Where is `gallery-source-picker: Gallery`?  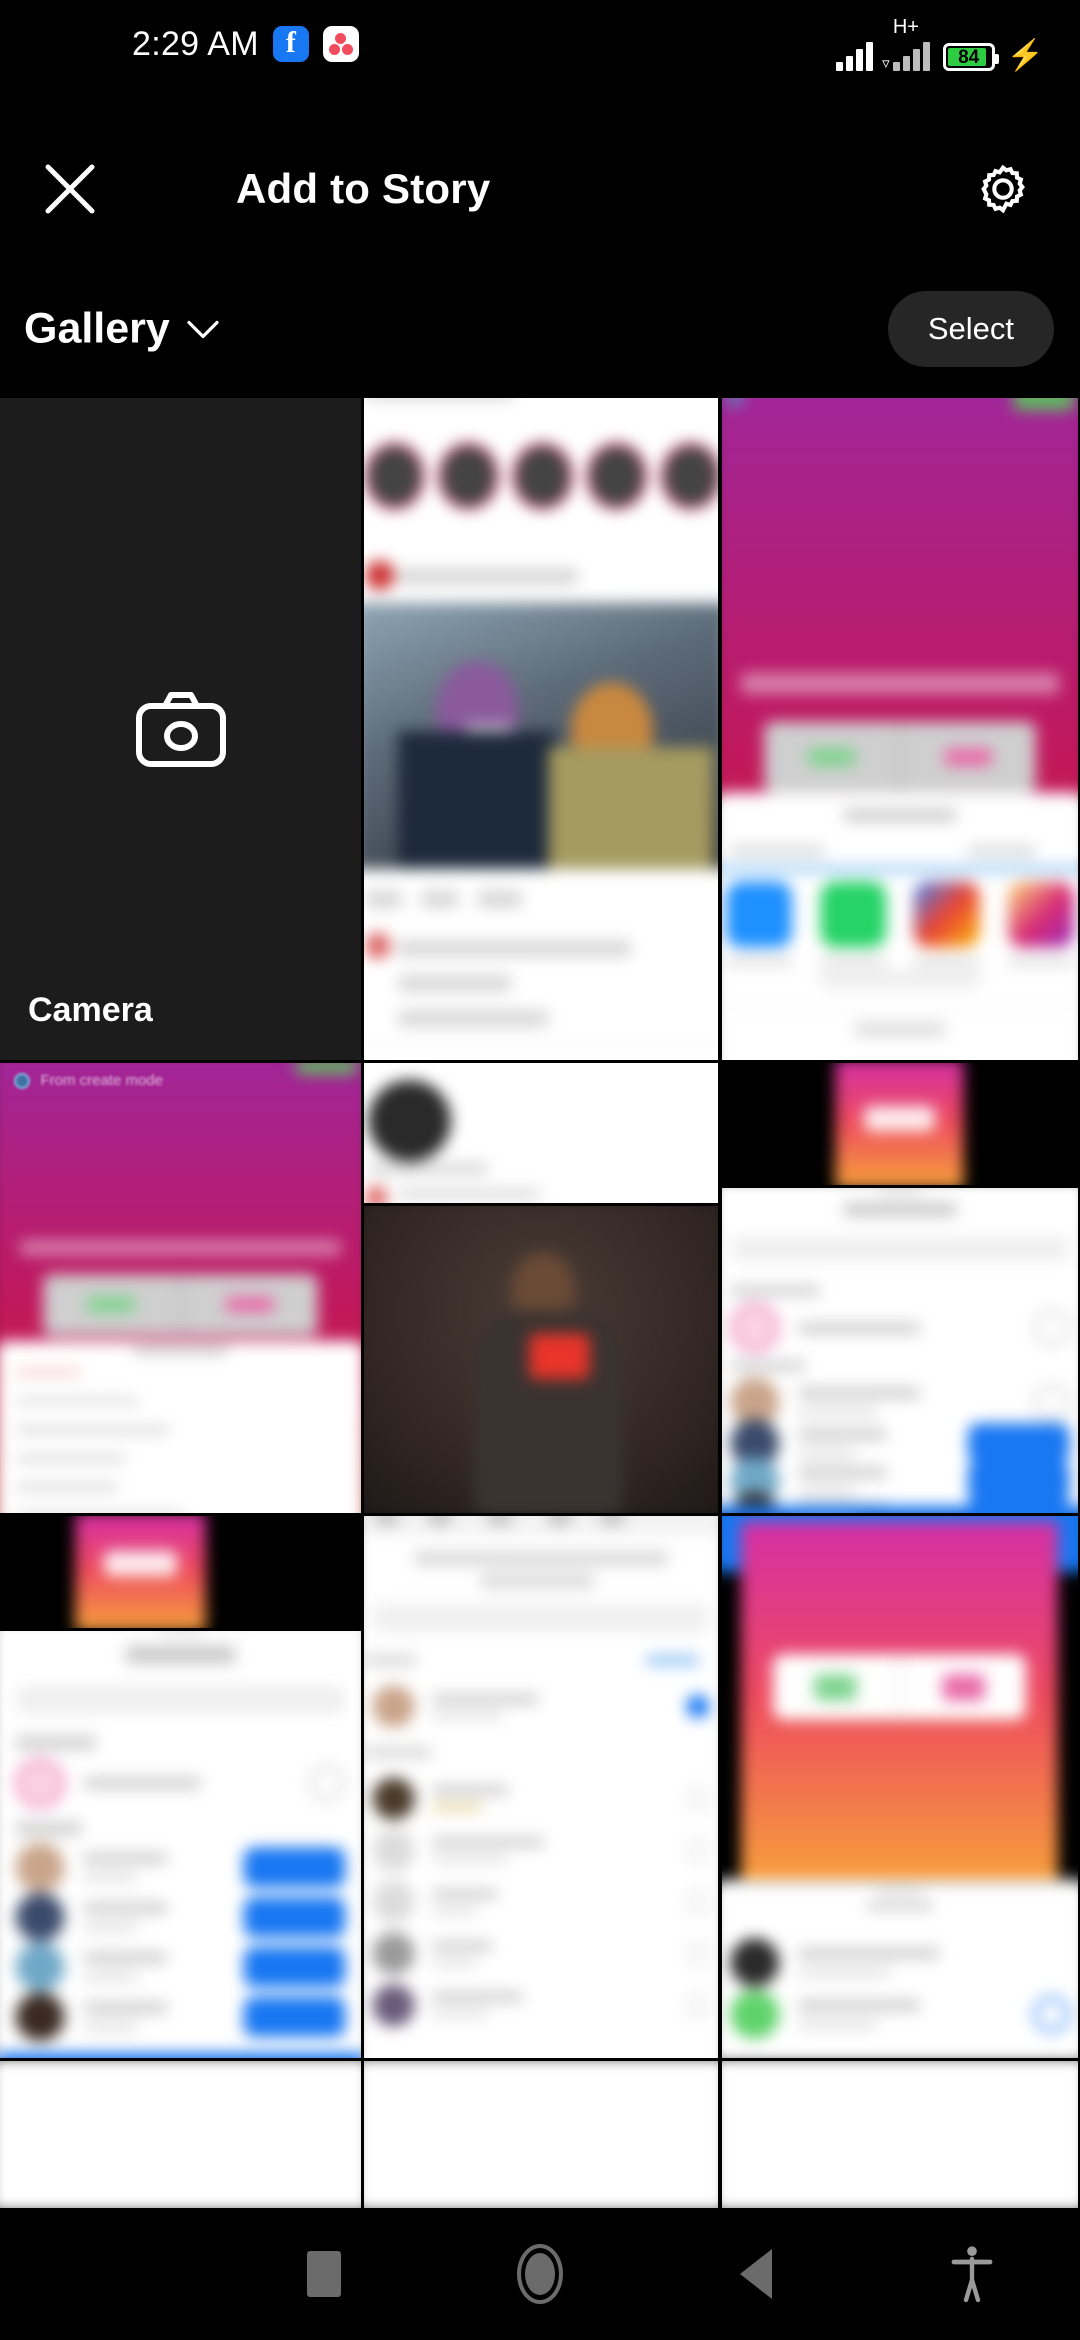
gallery-source-picker: Gallery is located at coordinates (122, 329).